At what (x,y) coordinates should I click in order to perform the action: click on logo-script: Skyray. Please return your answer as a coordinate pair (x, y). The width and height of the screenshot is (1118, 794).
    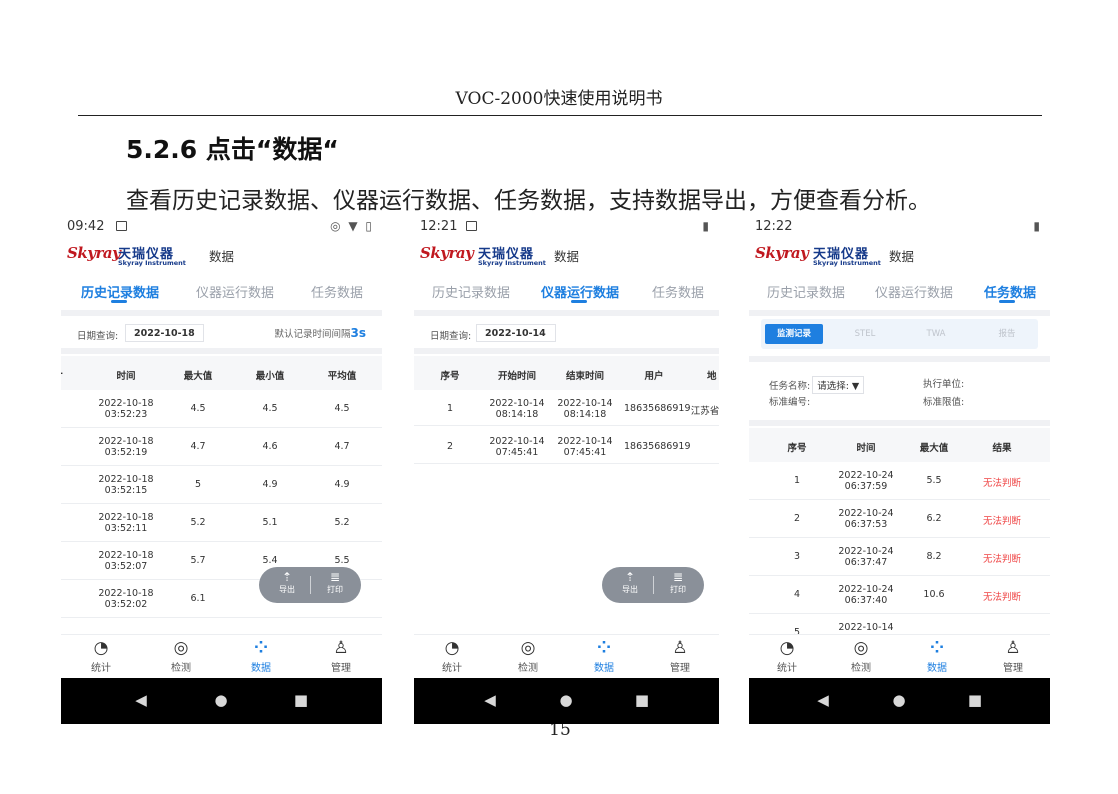
    Looking at the image, I should click on (94, 253).